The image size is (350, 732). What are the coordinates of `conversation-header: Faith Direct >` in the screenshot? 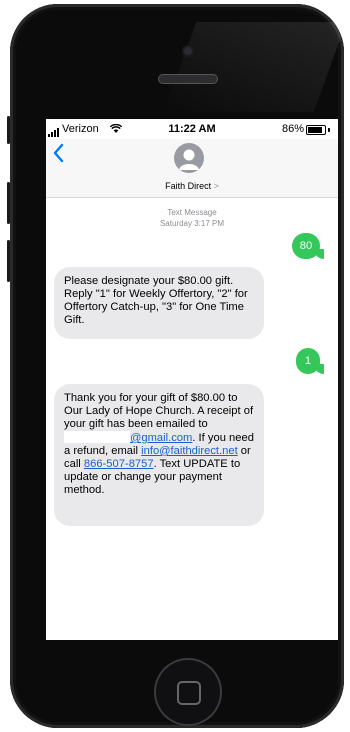 It's located at (192, 168).